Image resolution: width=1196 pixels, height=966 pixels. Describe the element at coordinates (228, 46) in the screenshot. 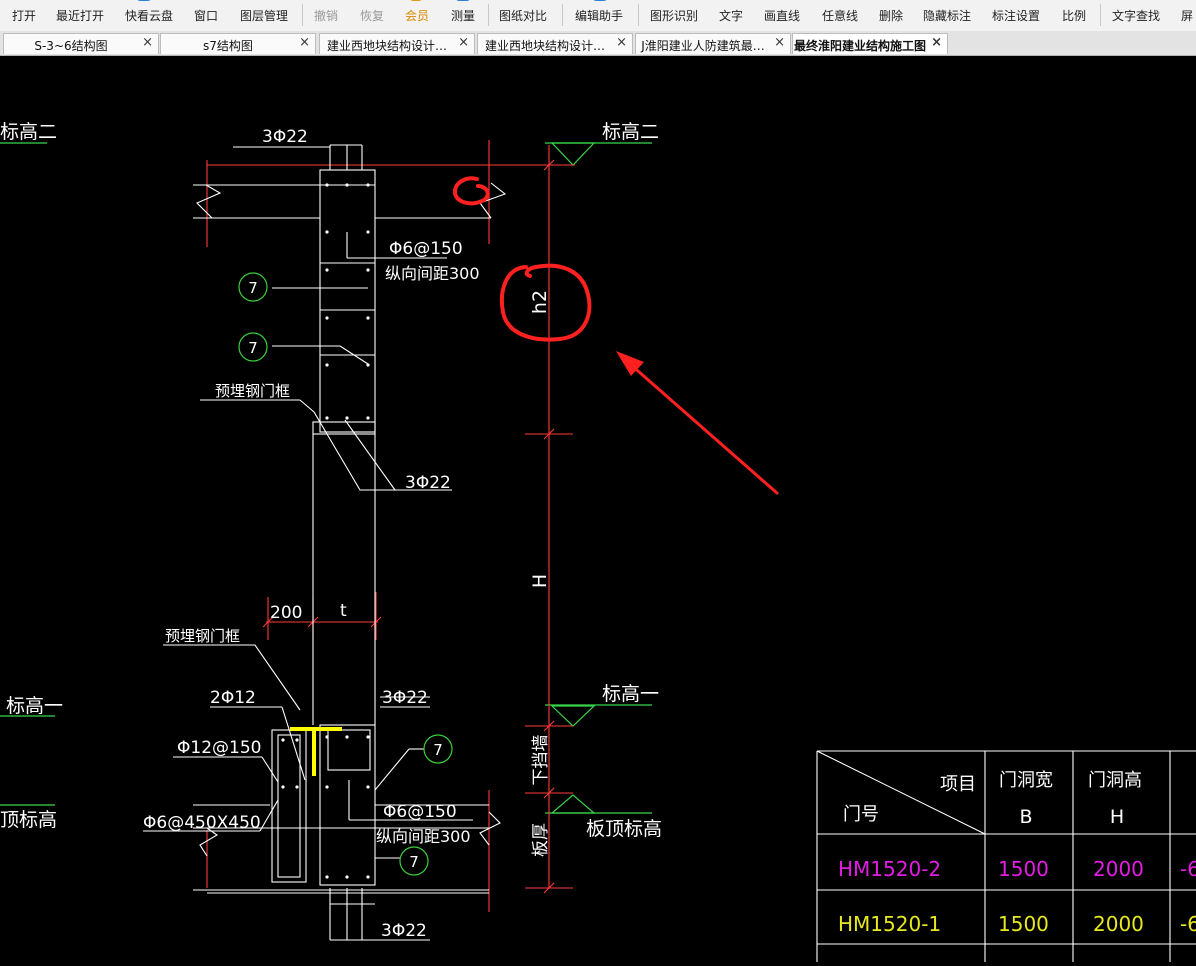

I see `tab-label: s7结构图` at that location.